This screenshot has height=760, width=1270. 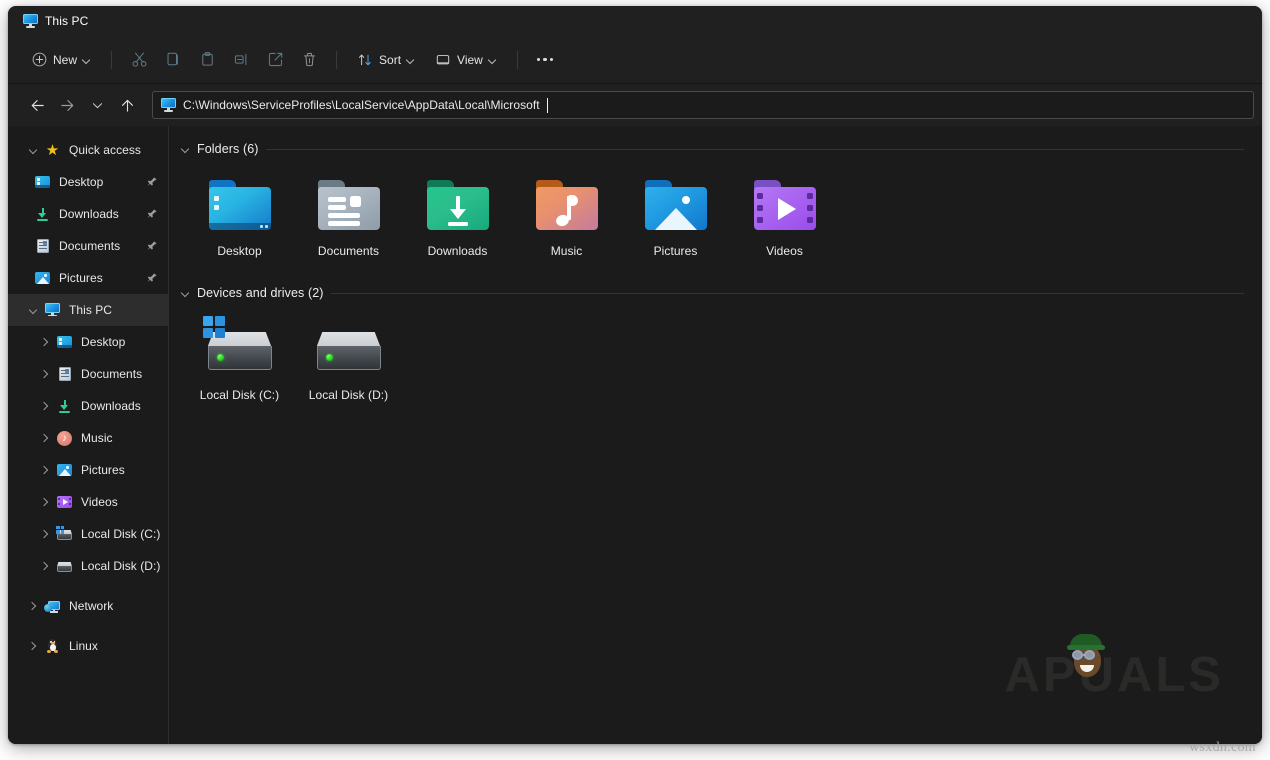 I want to click on sidebar-item-quick-access: ★ Quick access, so click(x=88, y=150).